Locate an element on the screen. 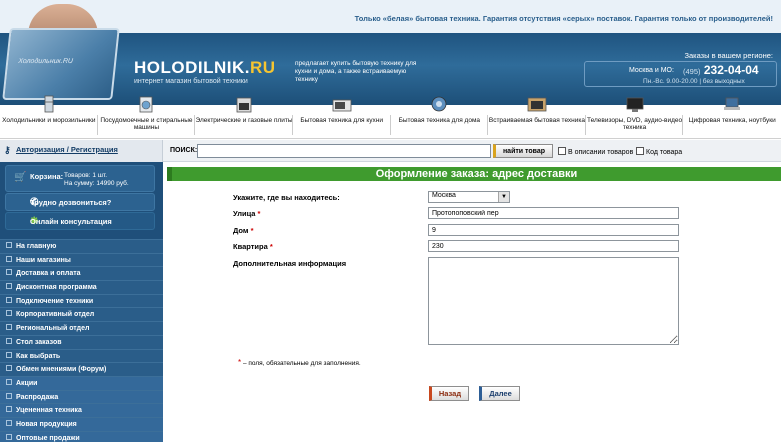  sidebar-item-installation: Подключение техники is located at coordinates (81, 300).